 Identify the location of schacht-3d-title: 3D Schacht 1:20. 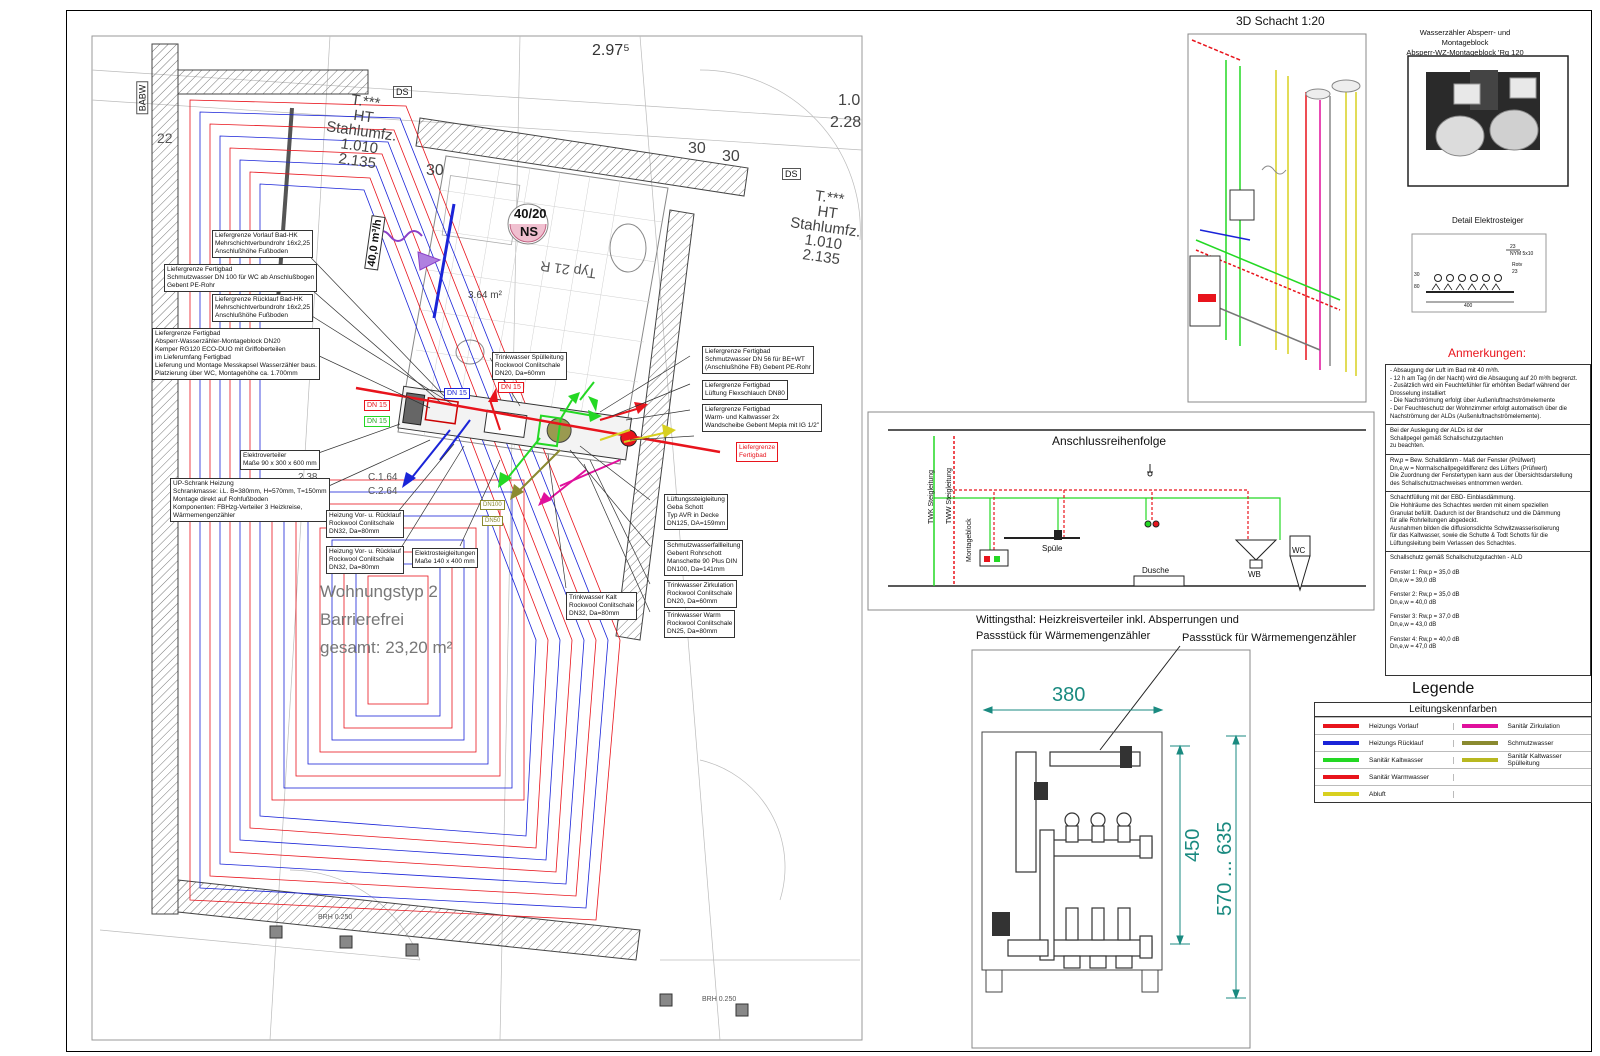
(1280, 21).